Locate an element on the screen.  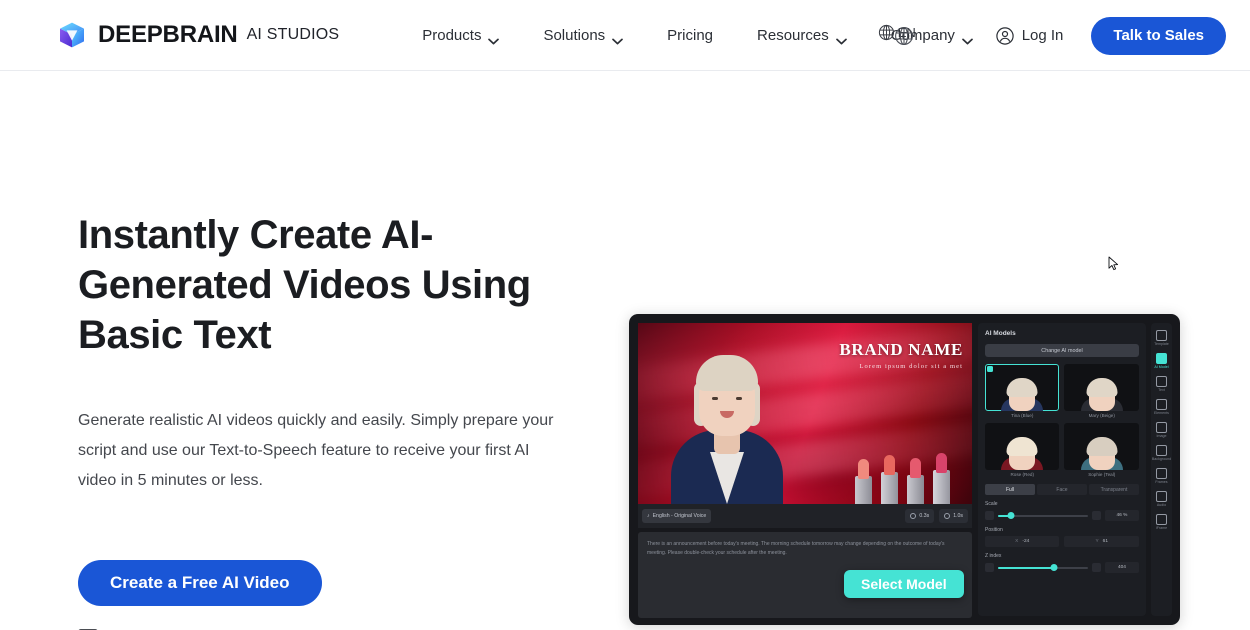
background-icon is located at coordinates (1161, 450).